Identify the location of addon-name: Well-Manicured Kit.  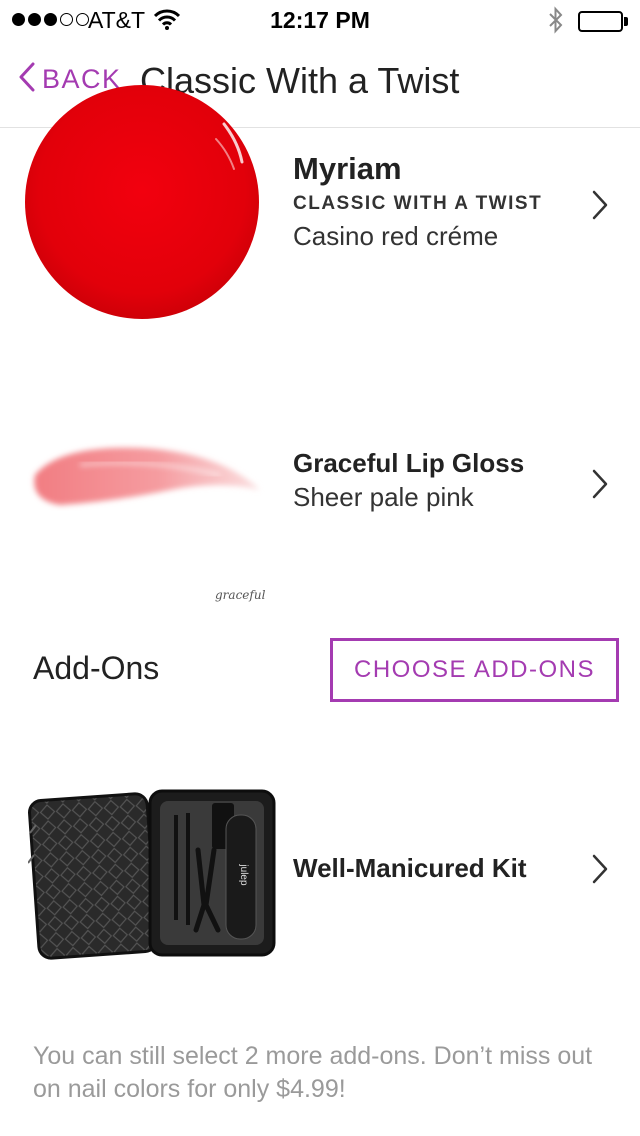
(410, 868).